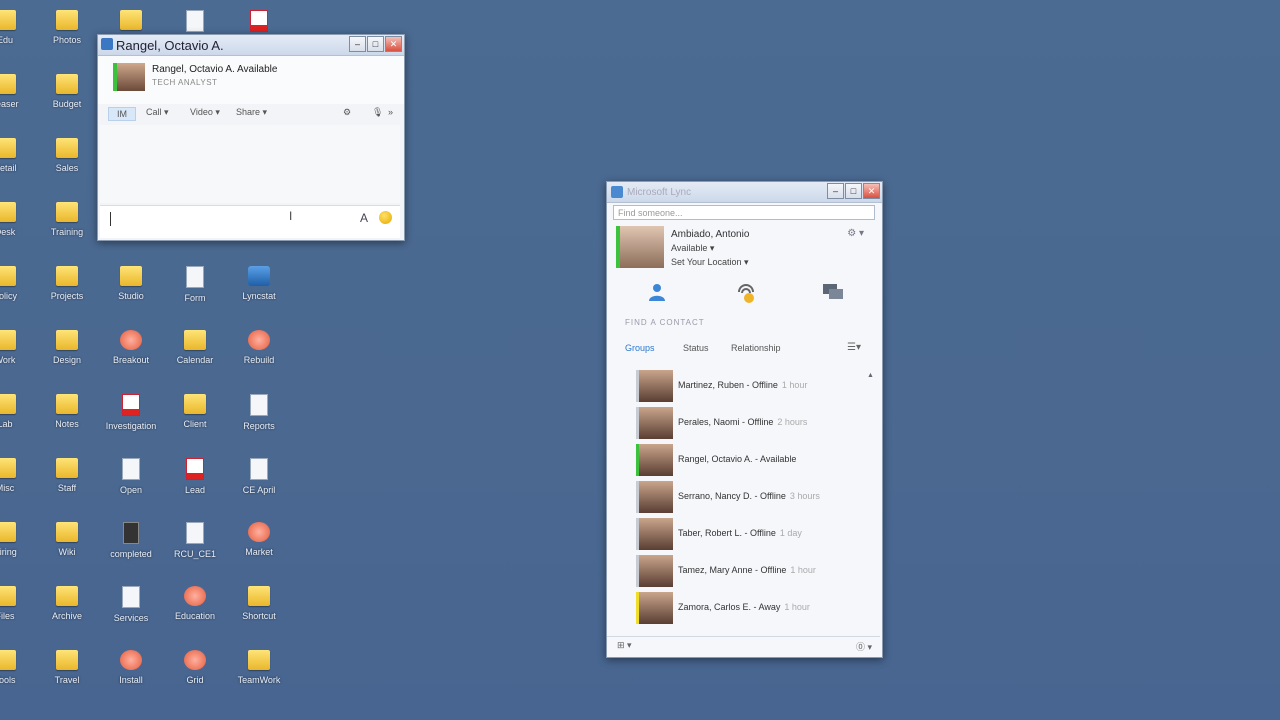 Image resolution: width=1280 pixels, height=720 pixels. Describe the element at coordinates (364, 218) in the screenshot. I see `font-icon: A` at that location.